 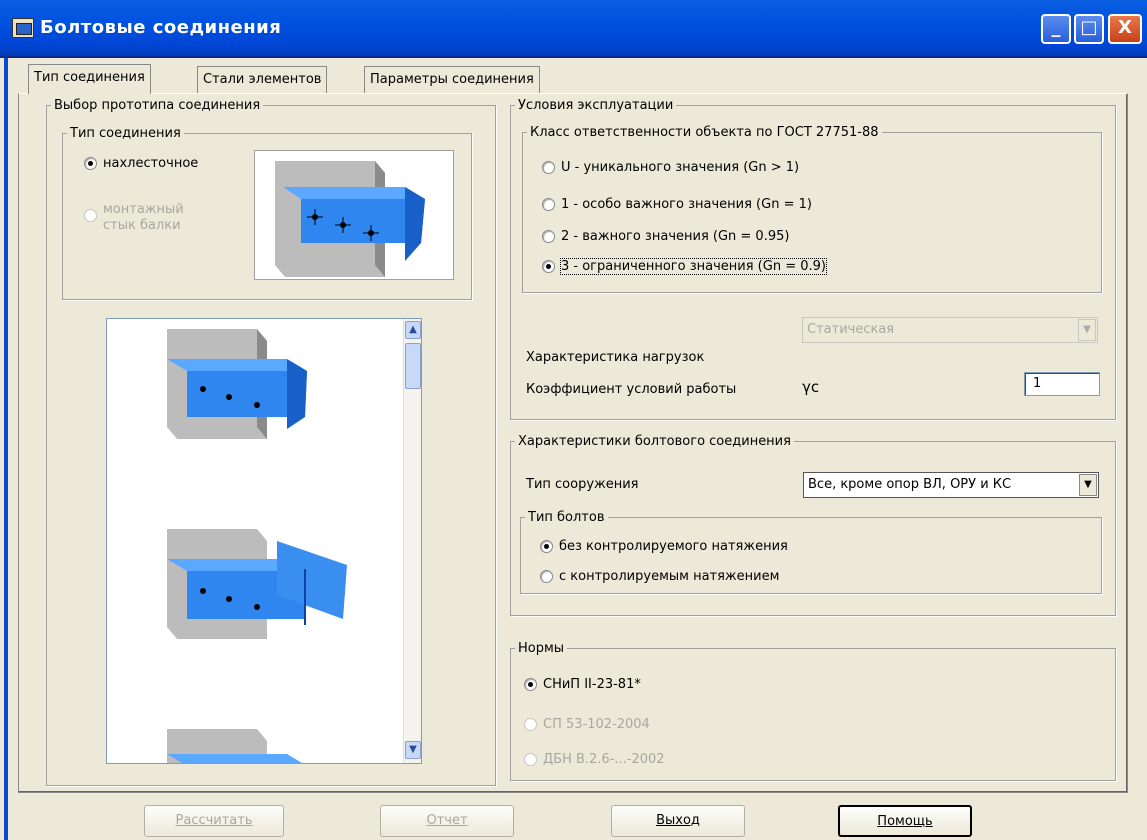 I want to click on radio-label: 3 - ограниченного значения (Gn = 0.9), so click(x=693, y=266).